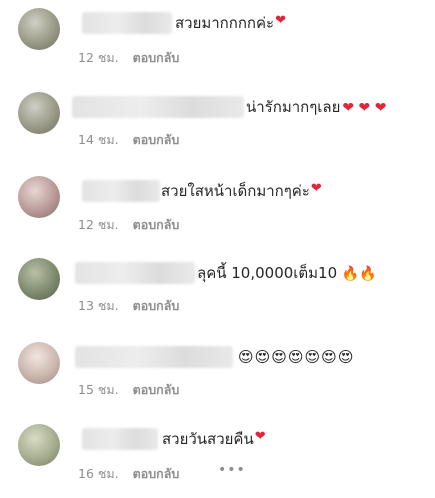  I want to click on comment-text: น่ารักมากๆเลย ❤ ❤ ❤, so click(316, 107).